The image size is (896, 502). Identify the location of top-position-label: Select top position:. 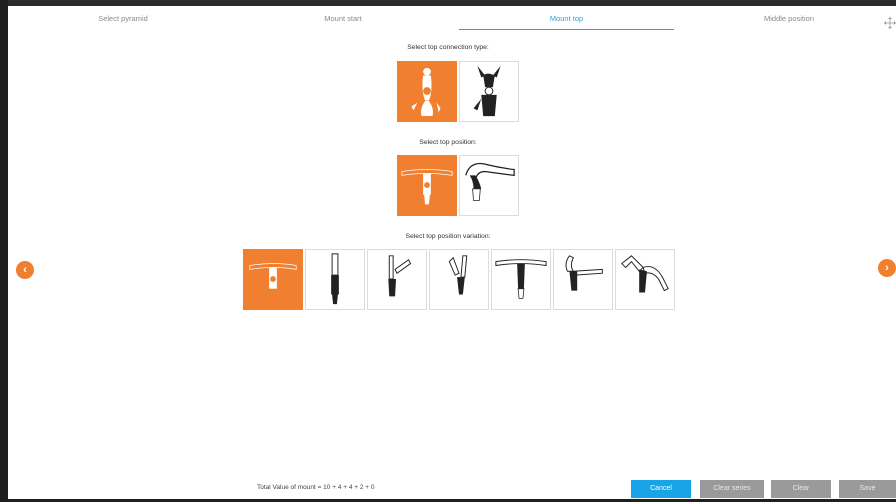
(448, 142).